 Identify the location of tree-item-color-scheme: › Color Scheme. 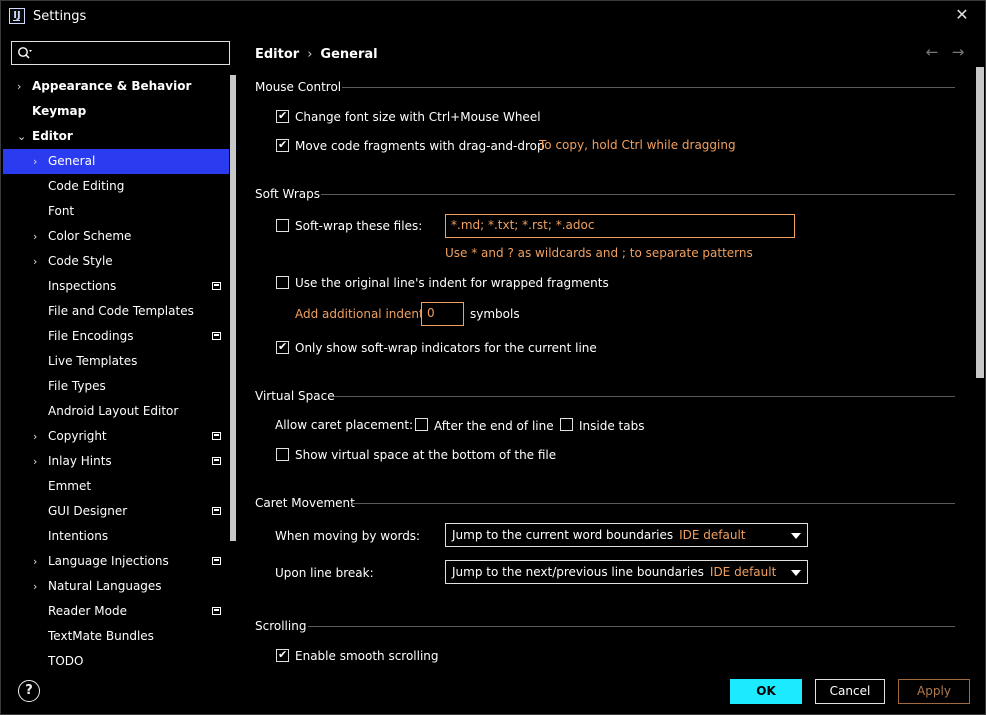
(116, 236).